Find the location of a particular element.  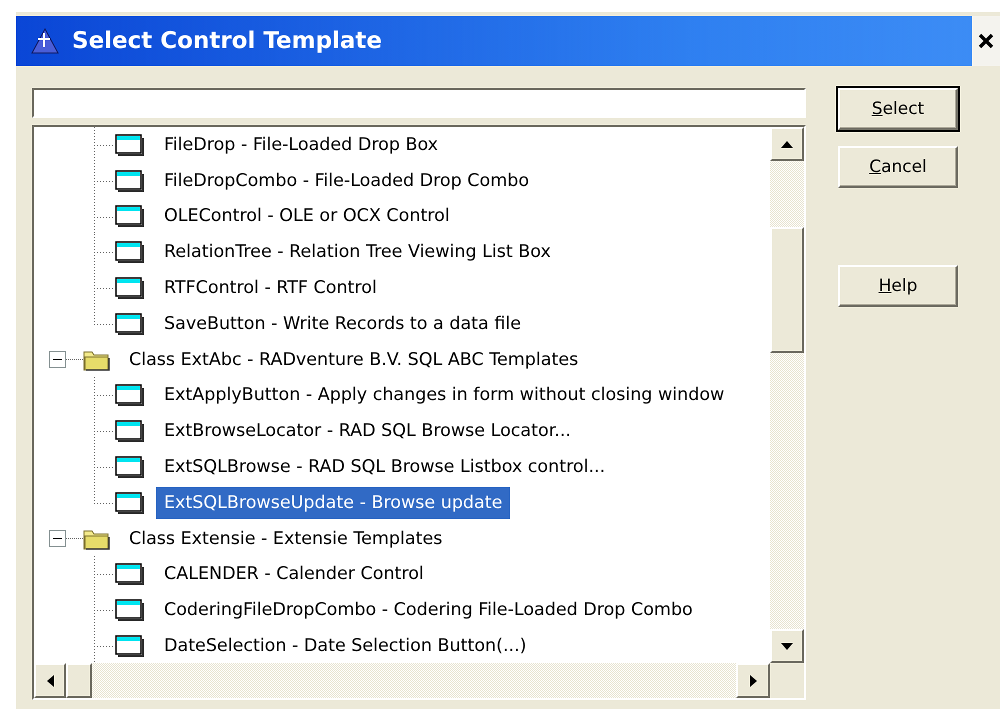

horizontal-scrollbar is located at coordinates (402, 680).